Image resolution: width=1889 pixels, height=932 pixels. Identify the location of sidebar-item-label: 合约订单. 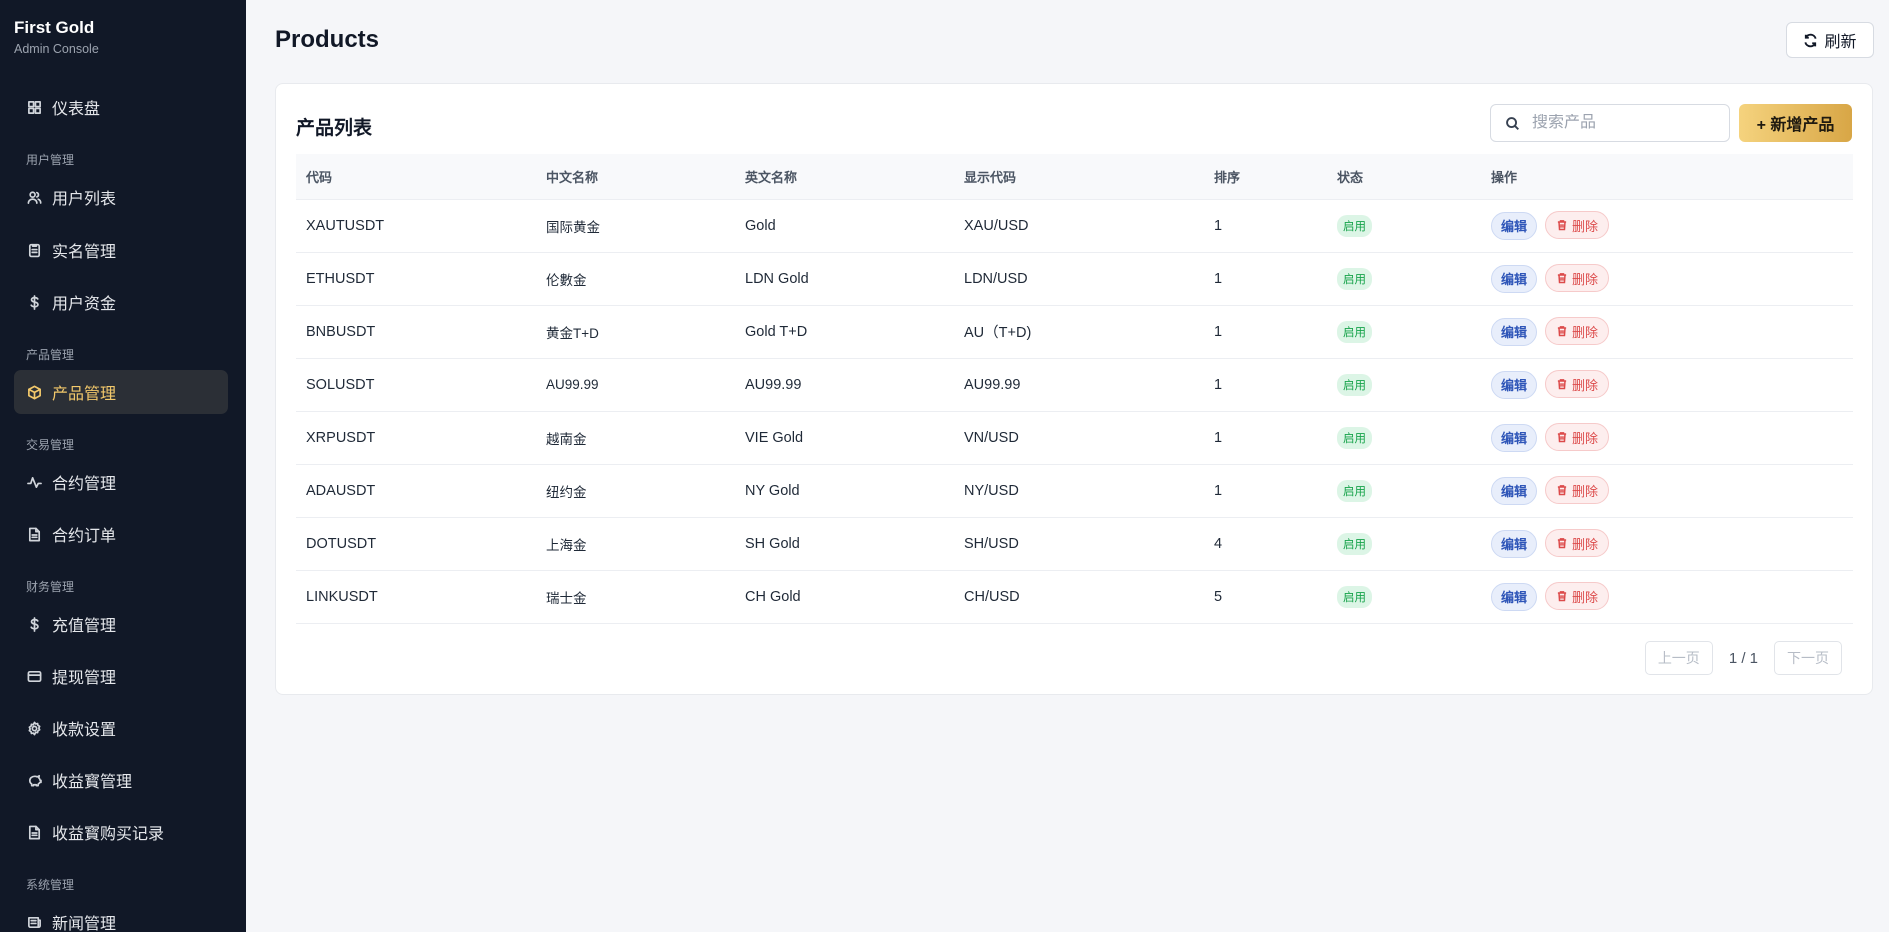
(84, 536).